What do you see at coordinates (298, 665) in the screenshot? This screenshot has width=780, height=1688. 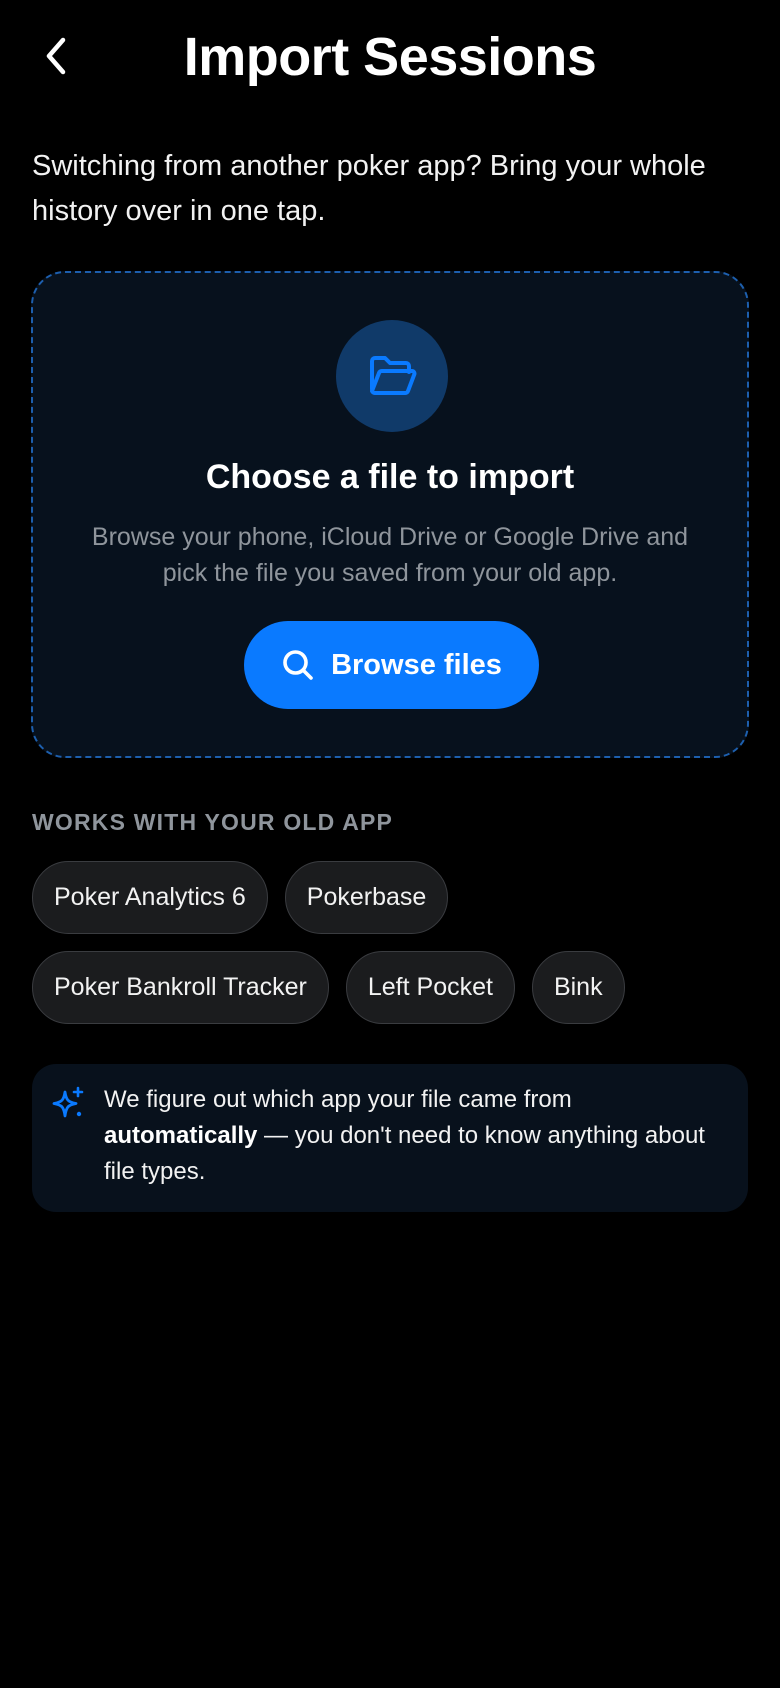 I see `search-icon` at bounding box center [298, 665].